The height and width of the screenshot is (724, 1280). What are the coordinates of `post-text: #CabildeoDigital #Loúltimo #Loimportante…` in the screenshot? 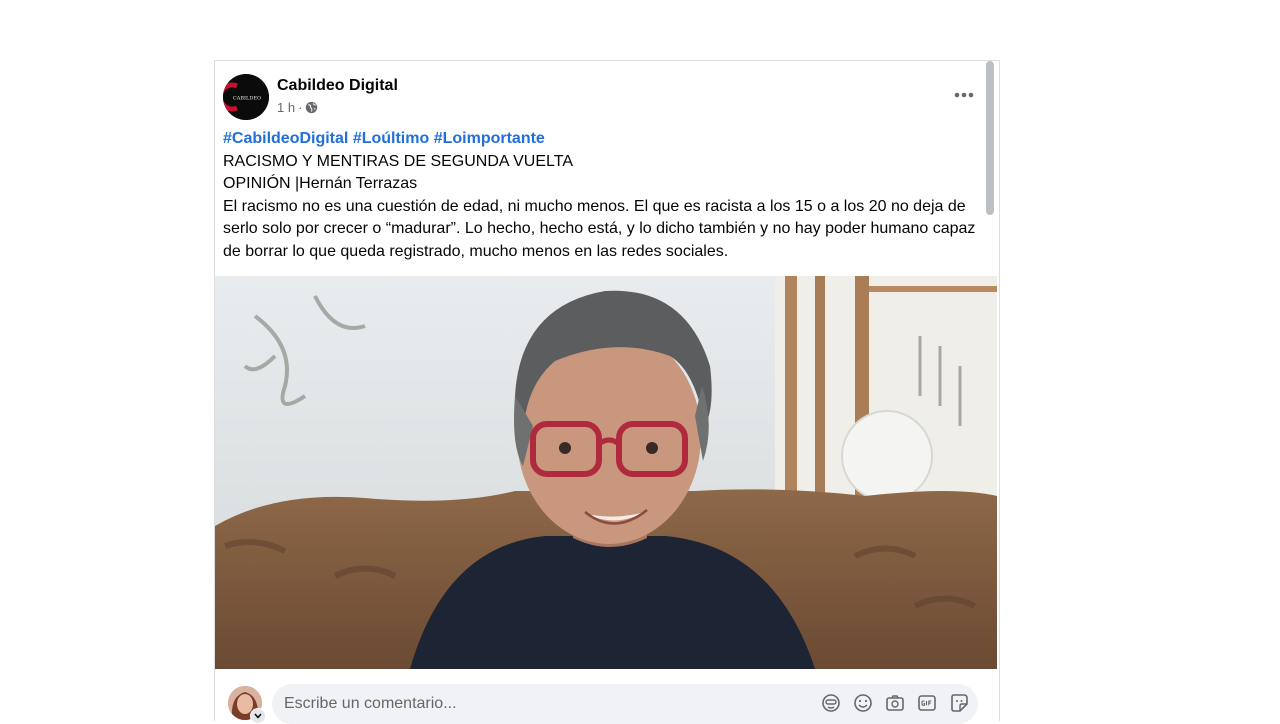 It's located at (603, 196).